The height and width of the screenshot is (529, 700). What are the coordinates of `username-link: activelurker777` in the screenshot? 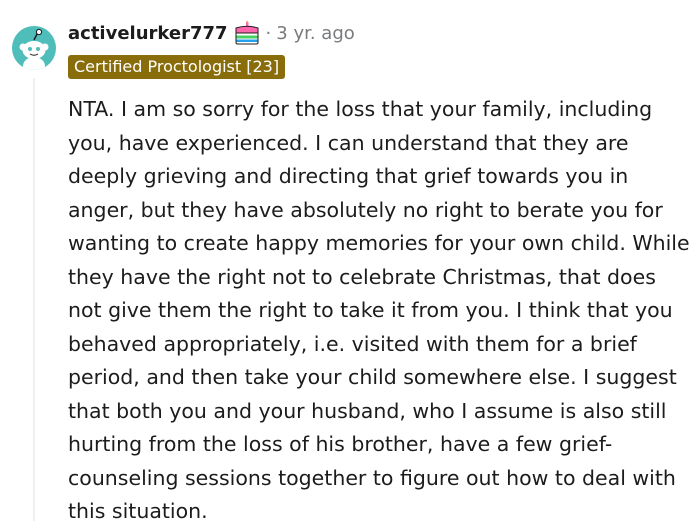 It's located at (148, 33).